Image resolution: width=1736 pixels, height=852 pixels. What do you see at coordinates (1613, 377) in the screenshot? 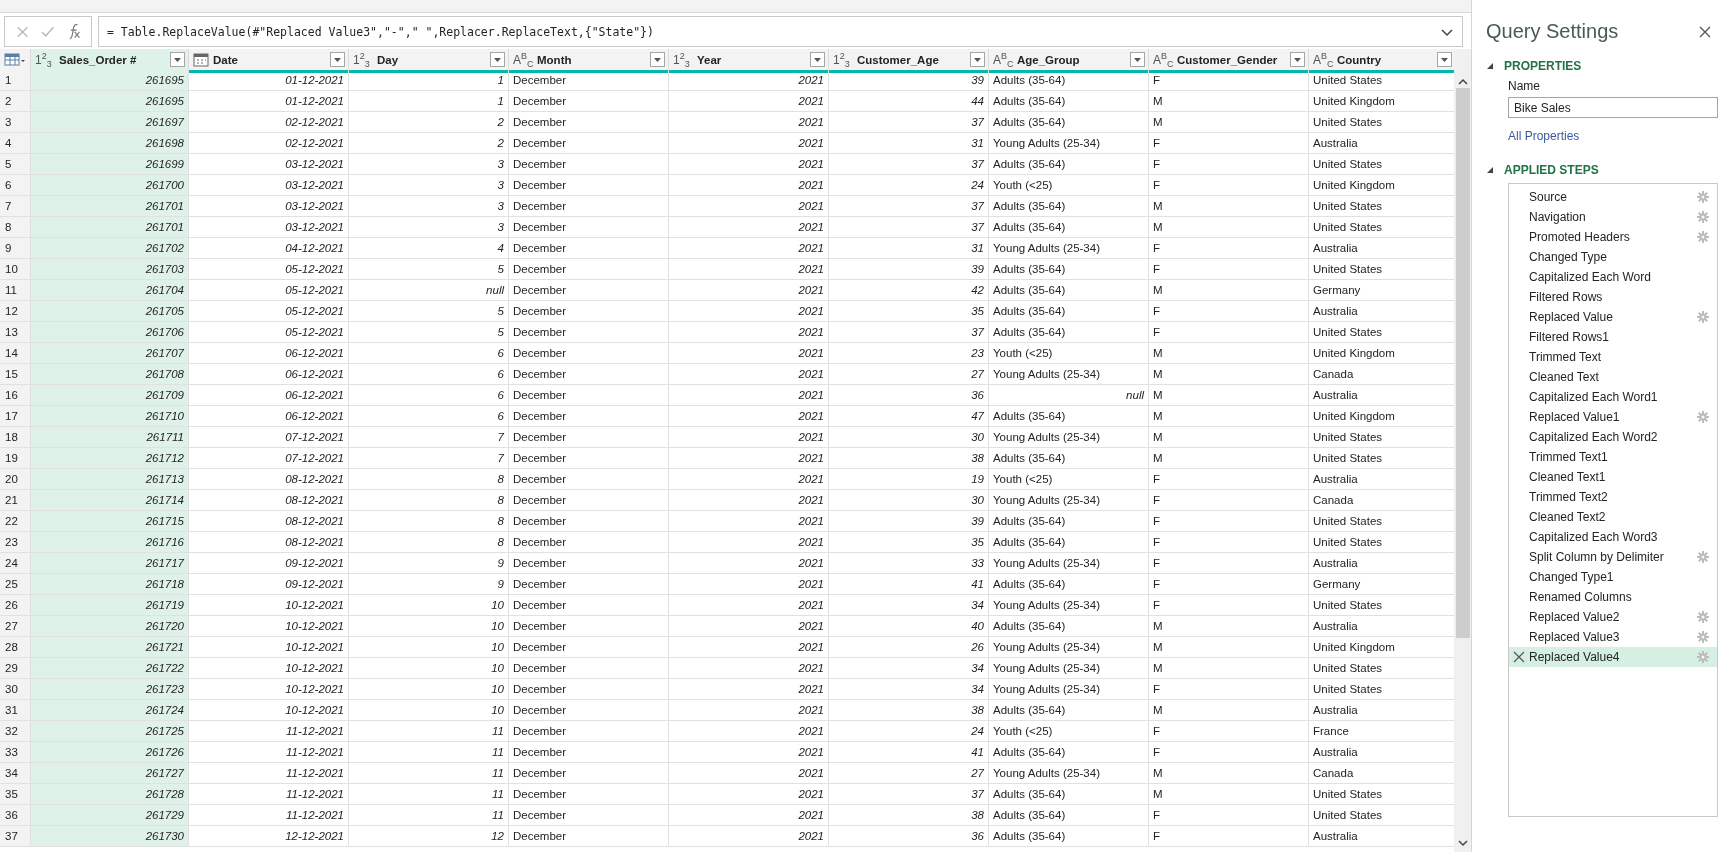
I see `applied-step: Cleaned Text` at bounding box center [1613, 377].